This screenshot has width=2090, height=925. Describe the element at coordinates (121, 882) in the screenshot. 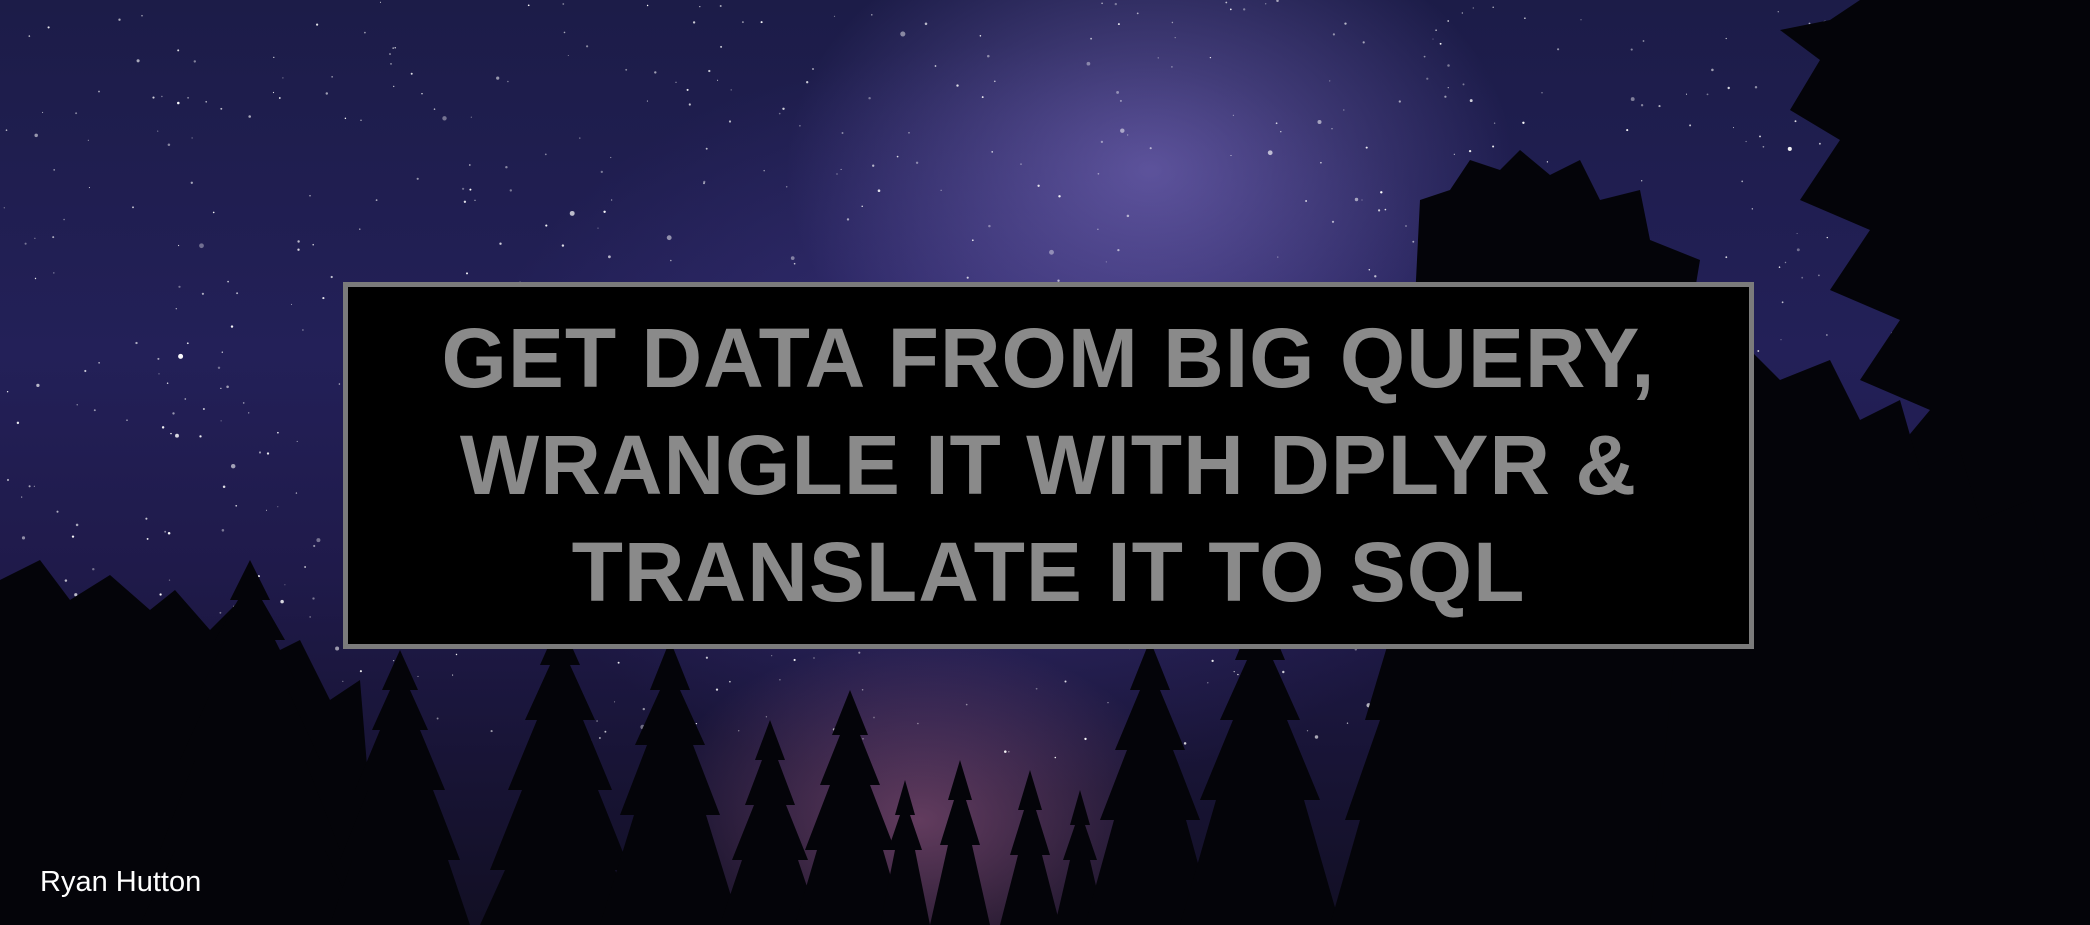

I see `photo-credit: Ryan Hutton` at that location.